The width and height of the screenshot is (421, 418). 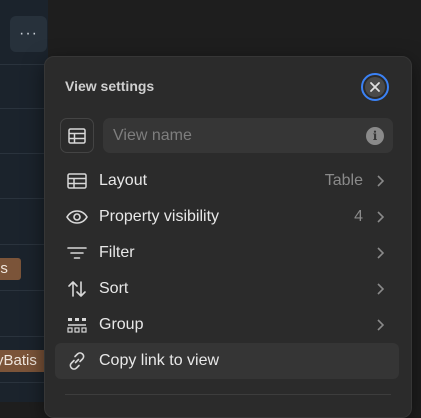 What do you see at coordinates (343, 180) in the screenshot?
I see `menu-item-value: Table` at bounding box center [343, 180].